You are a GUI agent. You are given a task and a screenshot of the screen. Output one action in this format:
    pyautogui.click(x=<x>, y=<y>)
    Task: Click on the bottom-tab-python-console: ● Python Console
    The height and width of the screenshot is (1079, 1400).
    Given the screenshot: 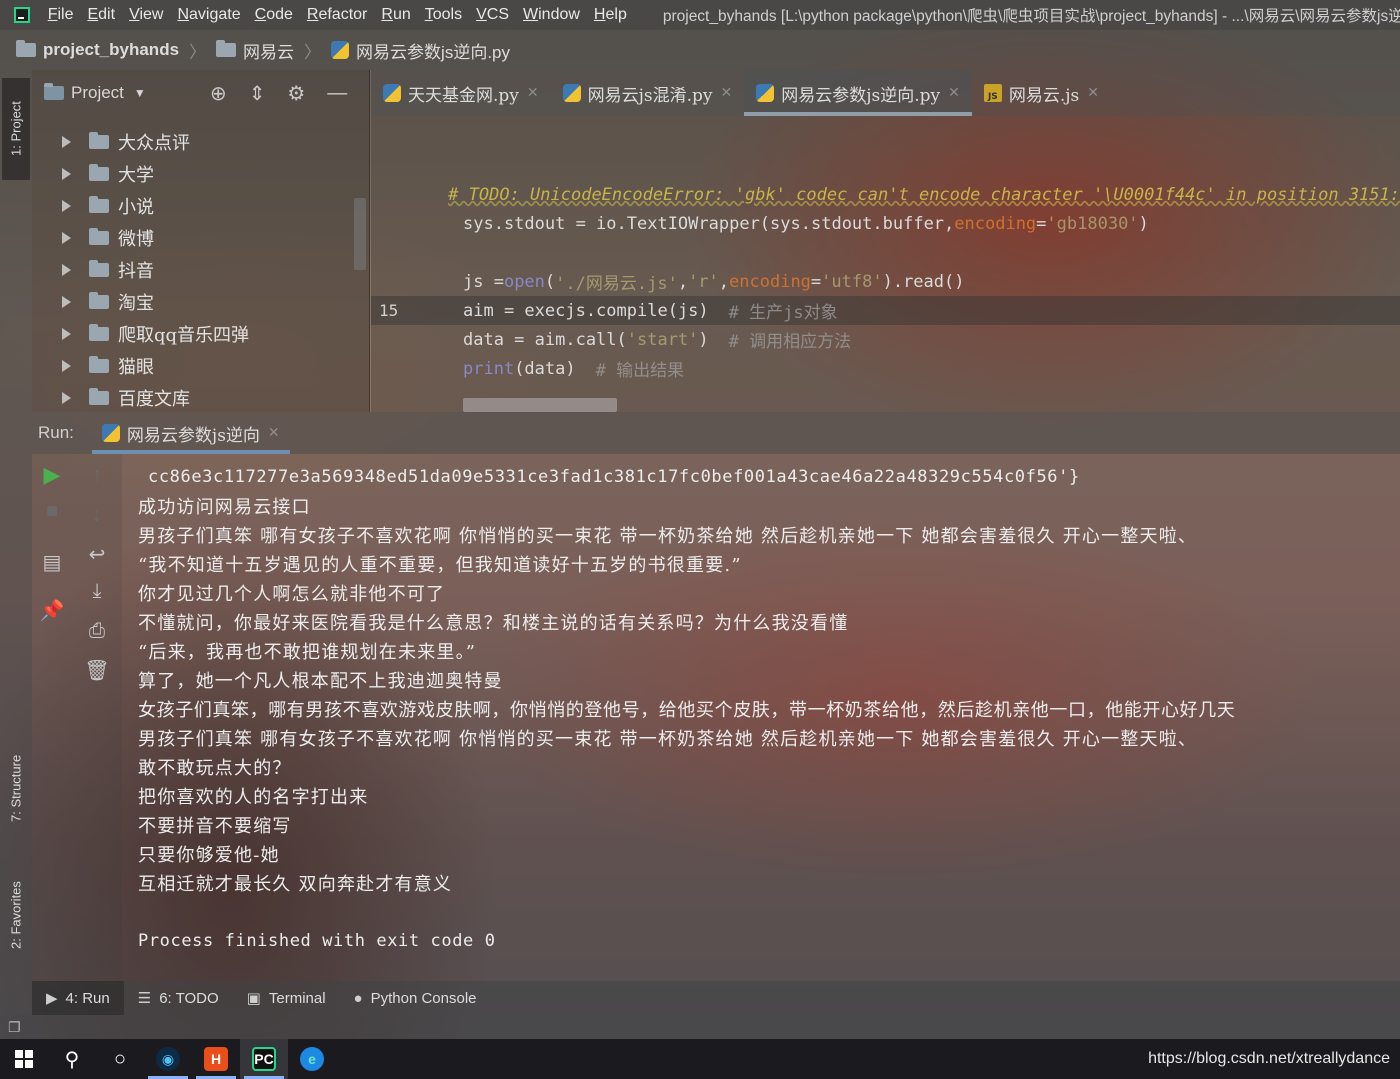 What is the action you would take?
    pyautogui.click(x=415, y=998)
    